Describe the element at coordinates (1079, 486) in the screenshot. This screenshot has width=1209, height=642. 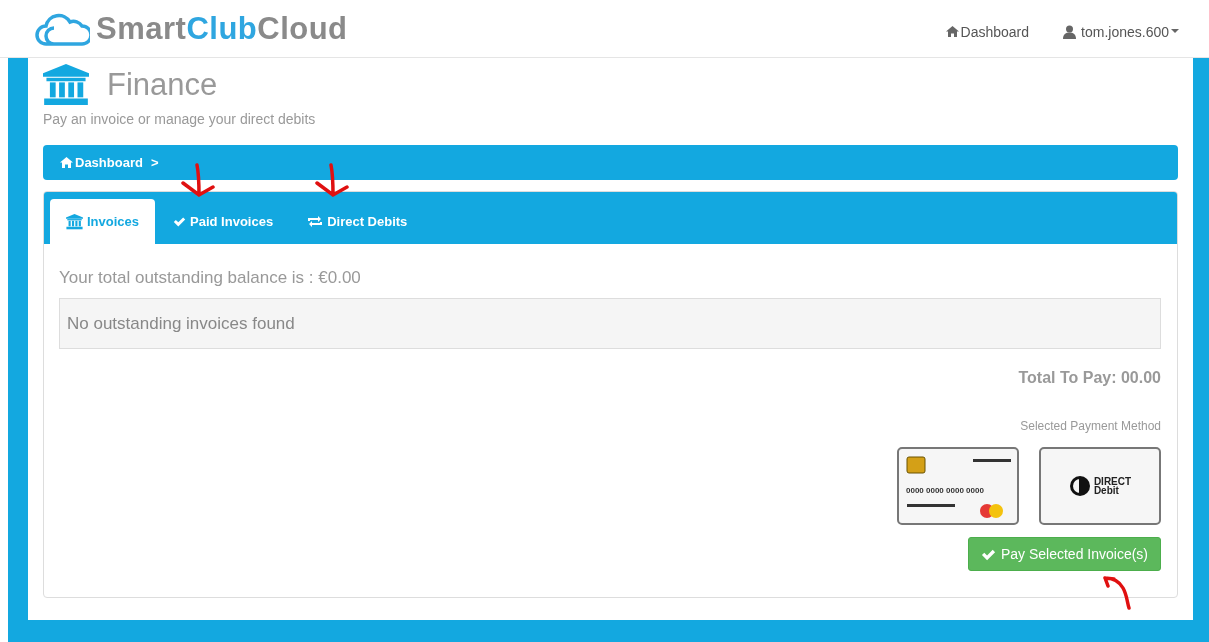
I see `direct-debit-logo-icon` at that location.